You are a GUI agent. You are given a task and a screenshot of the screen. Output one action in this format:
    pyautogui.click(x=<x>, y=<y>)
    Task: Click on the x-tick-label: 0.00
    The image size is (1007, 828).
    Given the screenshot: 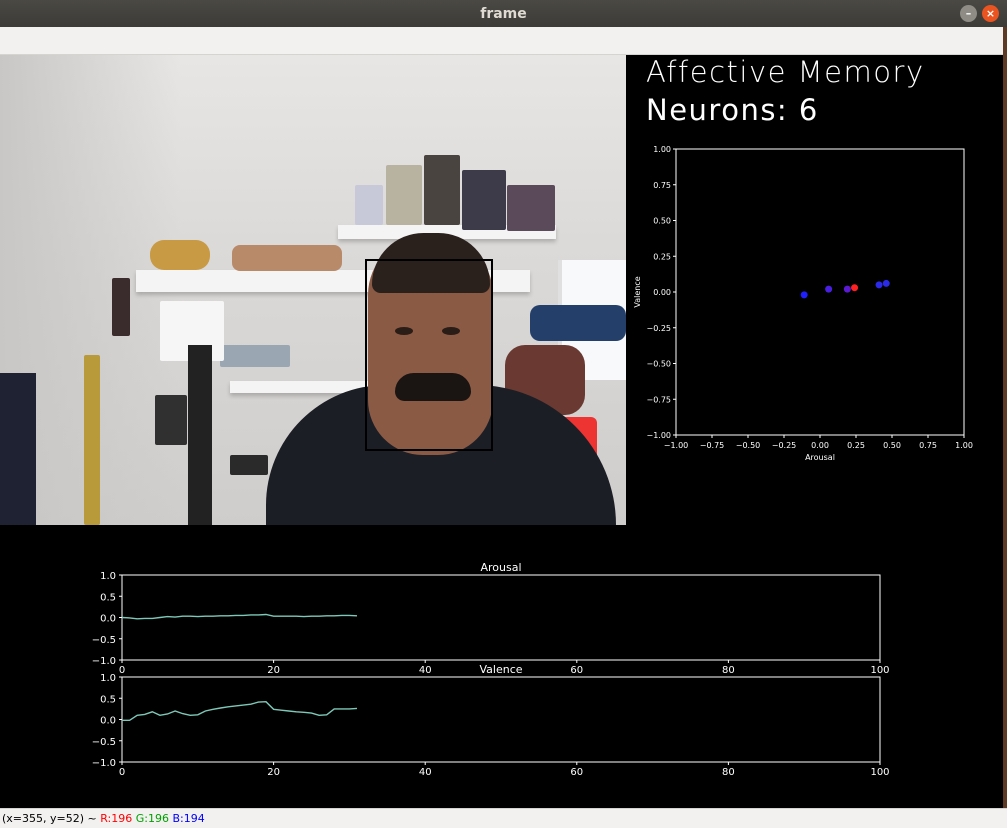 What is the action you would take?
    pyautogui.click(x=820, y=445)
    